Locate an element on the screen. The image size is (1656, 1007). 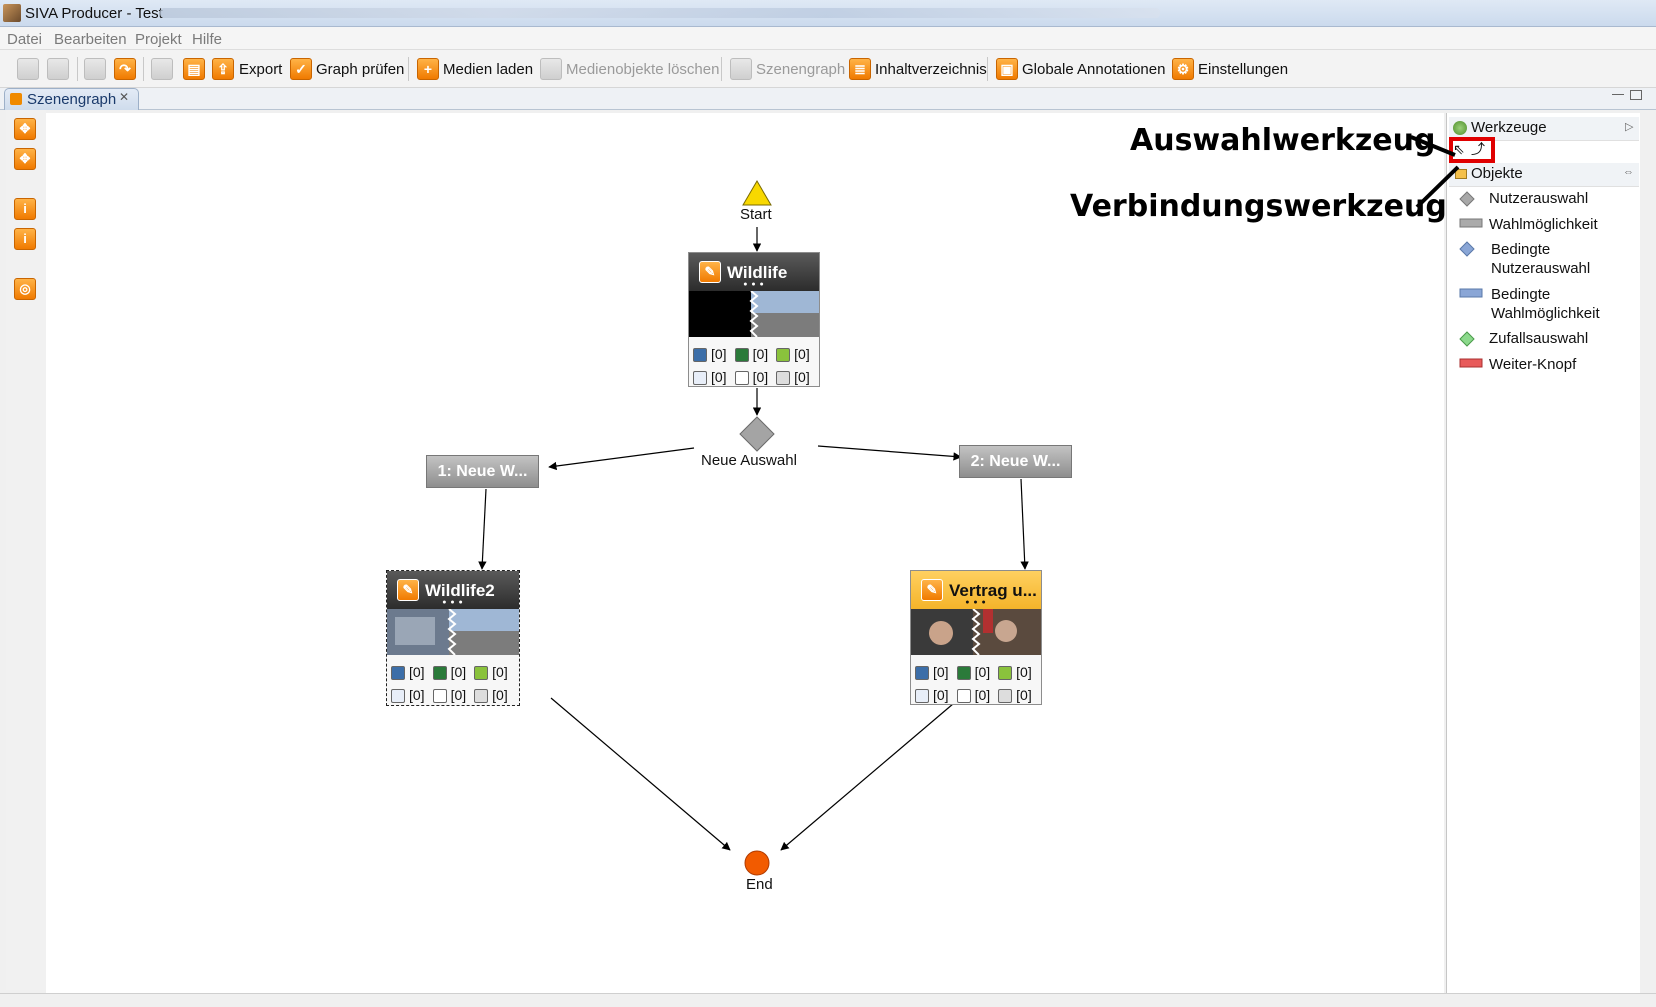
blurred-path is located at coordinates (660, 13).